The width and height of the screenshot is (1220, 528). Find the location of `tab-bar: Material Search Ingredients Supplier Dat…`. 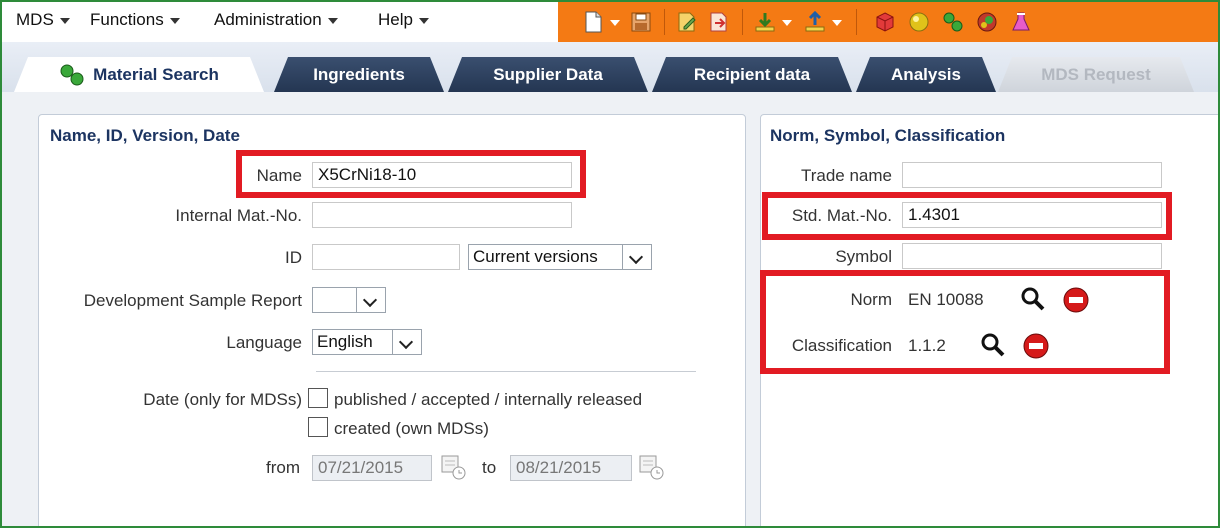

tab-bar: Material Search Ingredients Supplier Dat… is located at coordinates (610, 67).